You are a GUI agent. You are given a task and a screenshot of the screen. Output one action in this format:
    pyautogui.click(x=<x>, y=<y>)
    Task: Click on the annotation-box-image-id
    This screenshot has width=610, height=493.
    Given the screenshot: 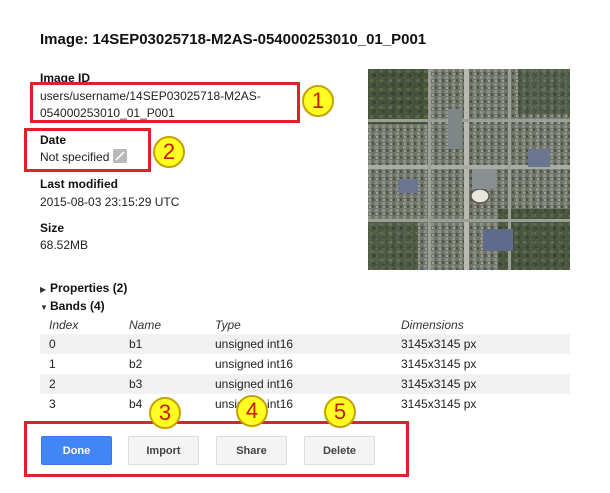 What is the action you would take?
    pyautogui.click(x=165, y=102)
    